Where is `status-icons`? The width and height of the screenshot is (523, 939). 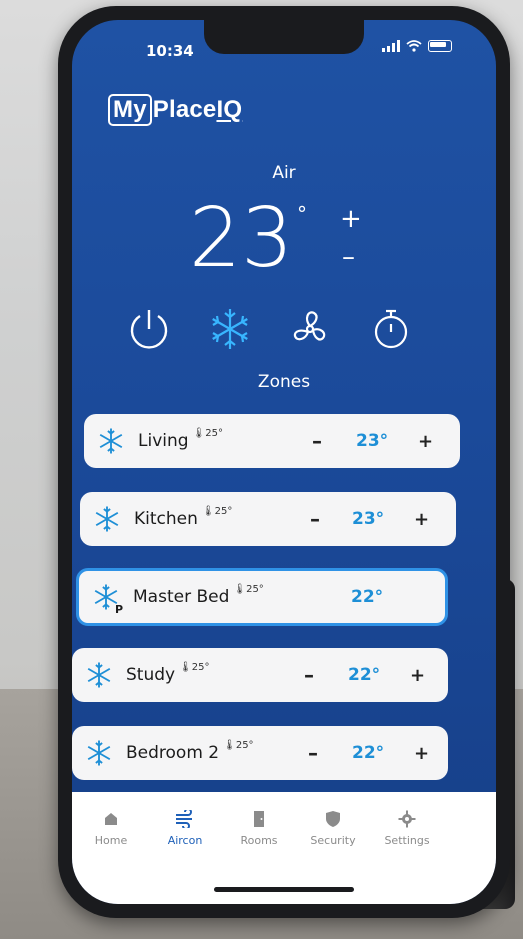
status-icons is located at coordinates (417, 46).